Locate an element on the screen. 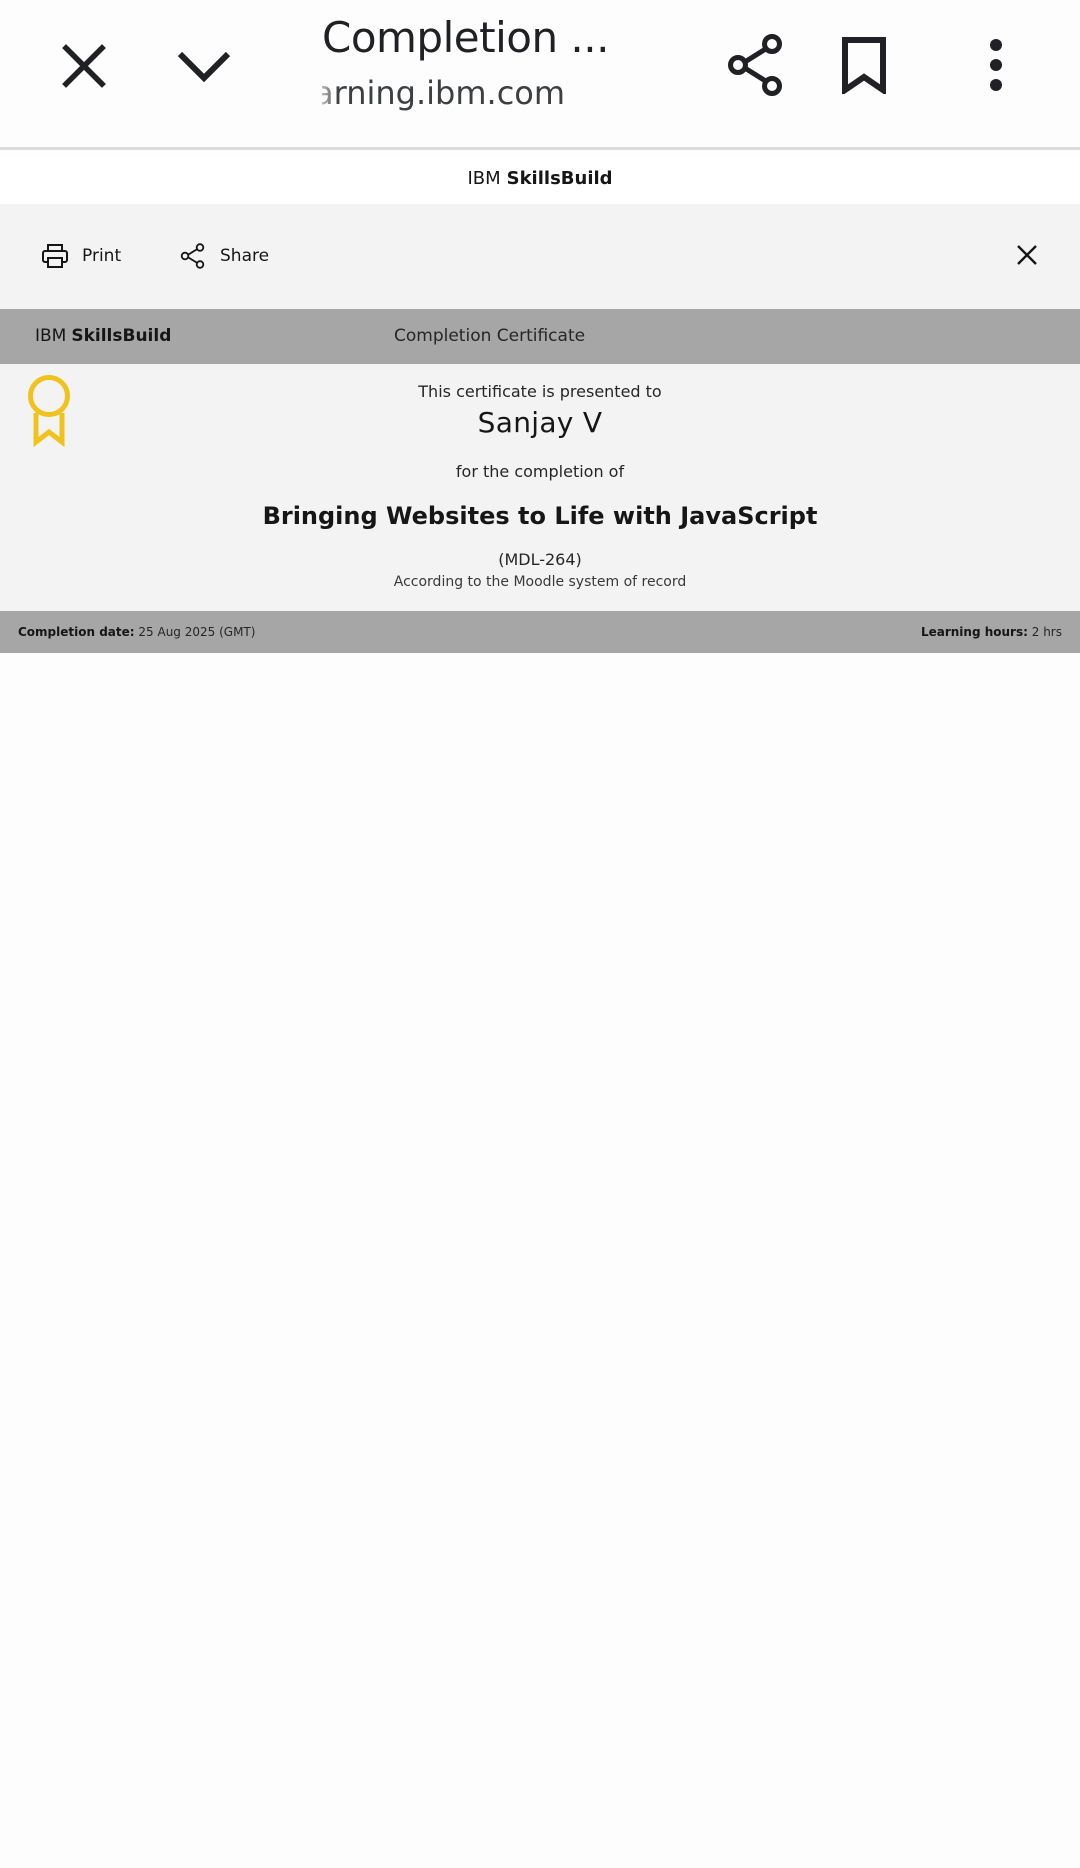 This screenshot has width=1080, height=1868. system-of-record-text: According to the Moodle system of record is located at coordinates (540, 582).